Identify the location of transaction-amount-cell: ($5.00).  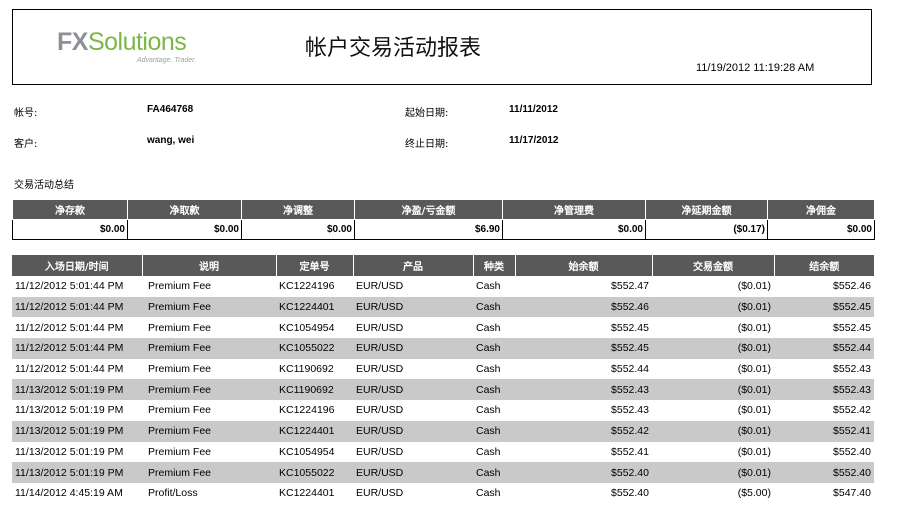
(754, 493).